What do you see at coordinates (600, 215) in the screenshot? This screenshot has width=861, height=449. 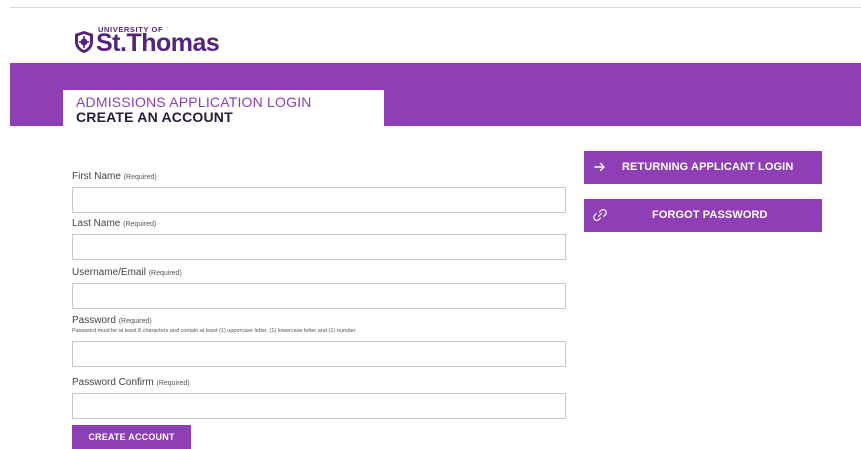 I see `link-icon` at bounding box center [600, 215].